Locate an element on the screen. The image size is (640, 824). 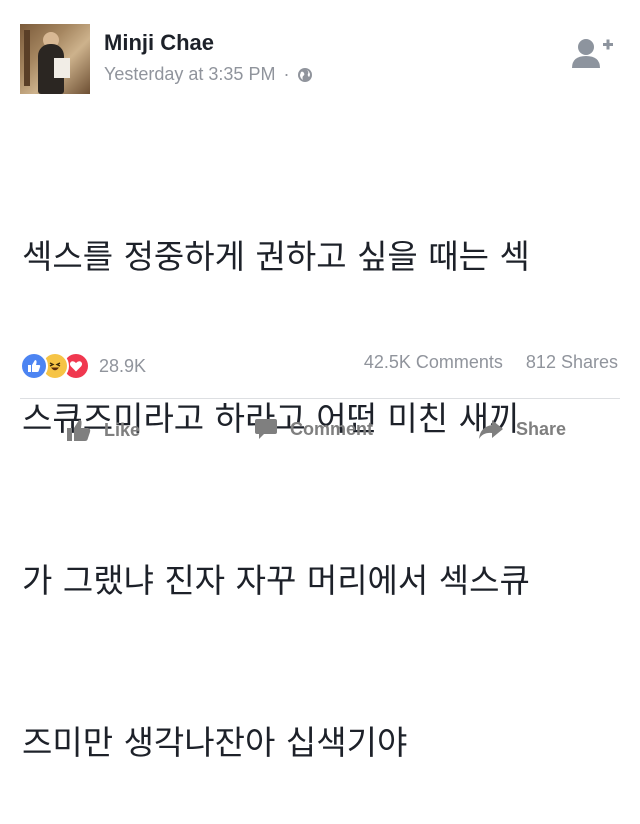
like-reaction-icon is located at coordinates (34, 366).